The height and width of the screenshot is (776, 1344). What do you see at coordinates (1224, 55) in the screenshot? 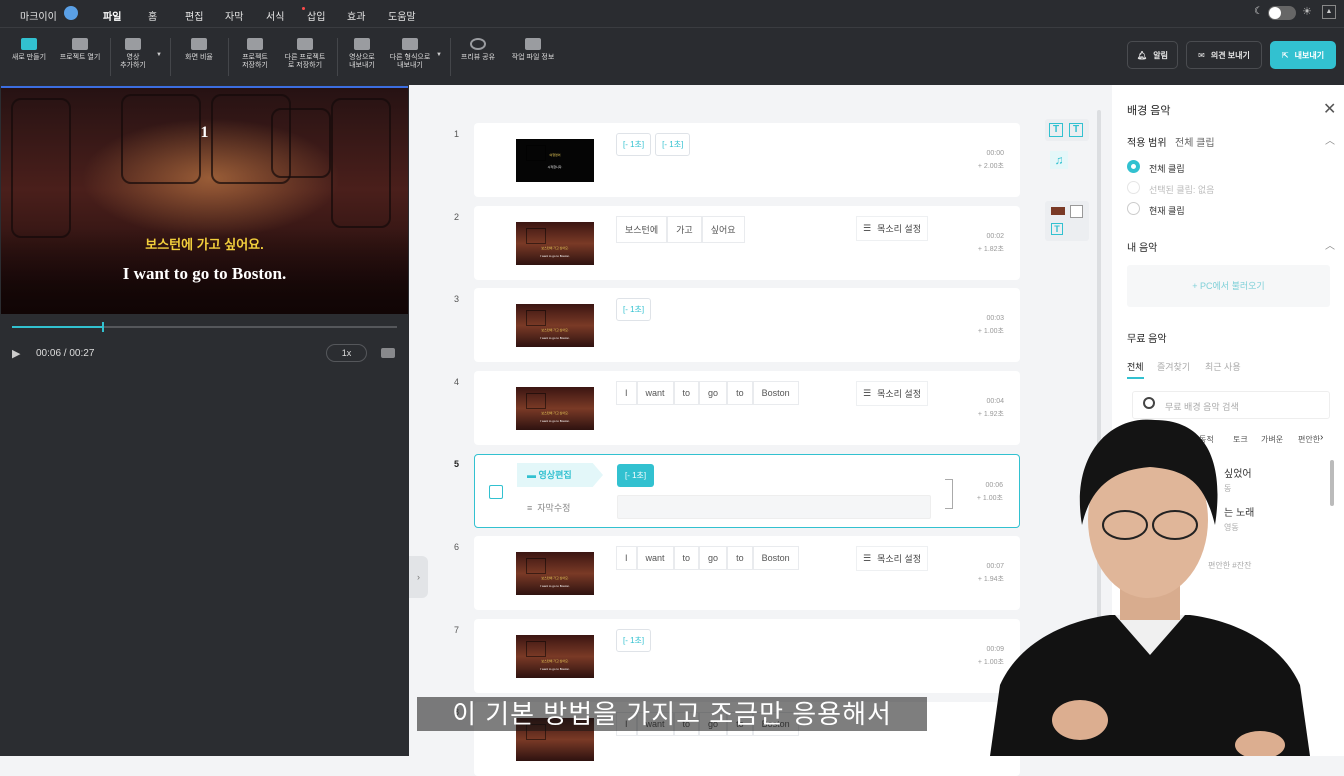
I see `feedback-button: ✉ 의견 보내기` at bounding box center [1224, 55].